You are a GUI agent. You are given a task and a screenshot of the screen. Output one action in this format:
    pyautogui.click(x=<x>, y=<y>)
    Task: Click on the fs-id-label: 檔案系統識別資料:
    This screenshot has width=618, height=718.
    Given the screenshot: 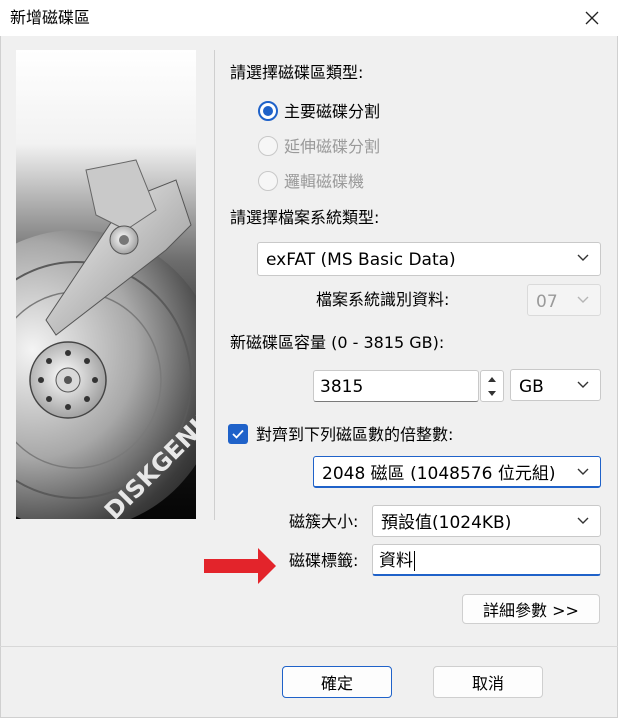 What is the action you would take?
    pyautogui.click(x=383, y=299)
    